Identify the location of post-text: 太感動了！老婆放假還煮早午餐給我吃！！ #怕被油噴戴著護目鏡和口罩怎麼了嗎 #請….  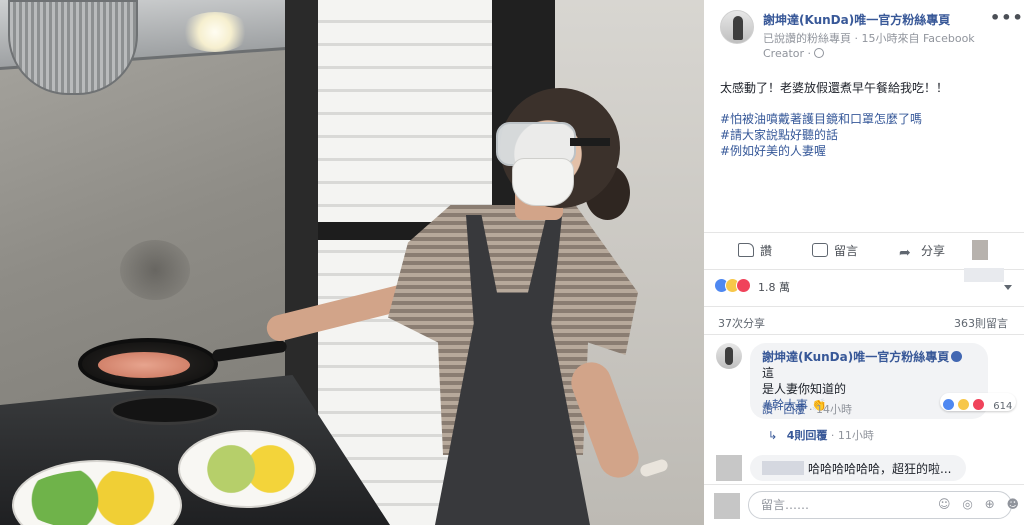
(865, 119).